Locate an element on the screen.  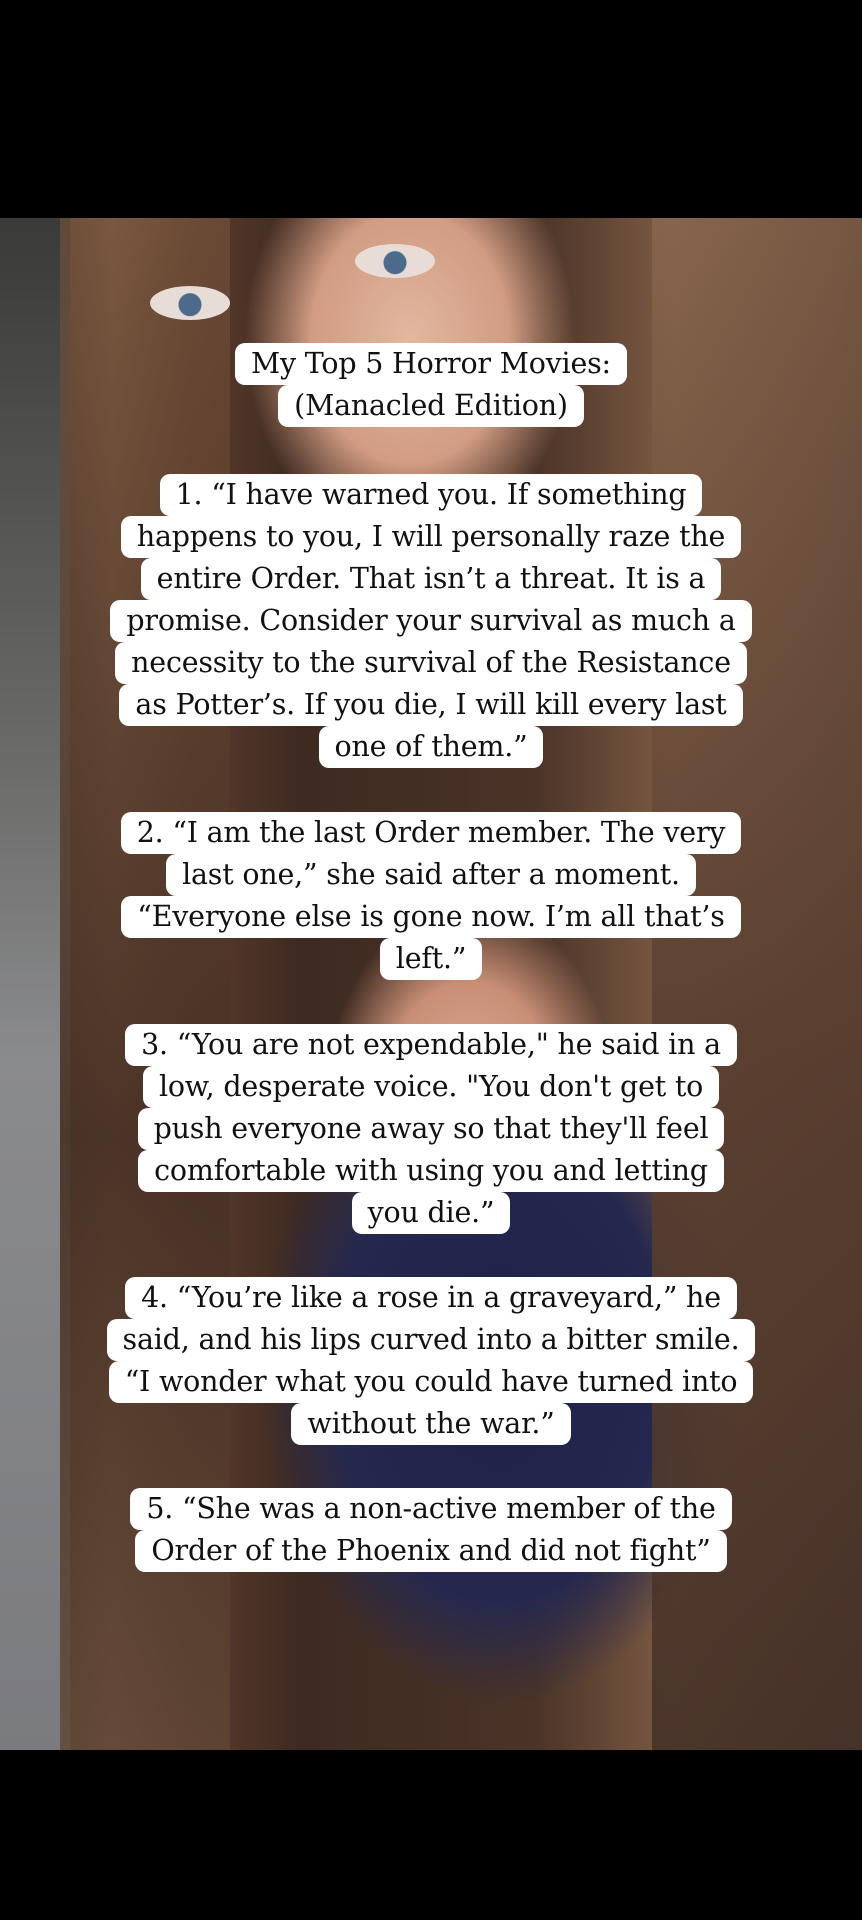
quote-line: low, desperate voice. "You don't get to is located at coordinates (431, 1087).